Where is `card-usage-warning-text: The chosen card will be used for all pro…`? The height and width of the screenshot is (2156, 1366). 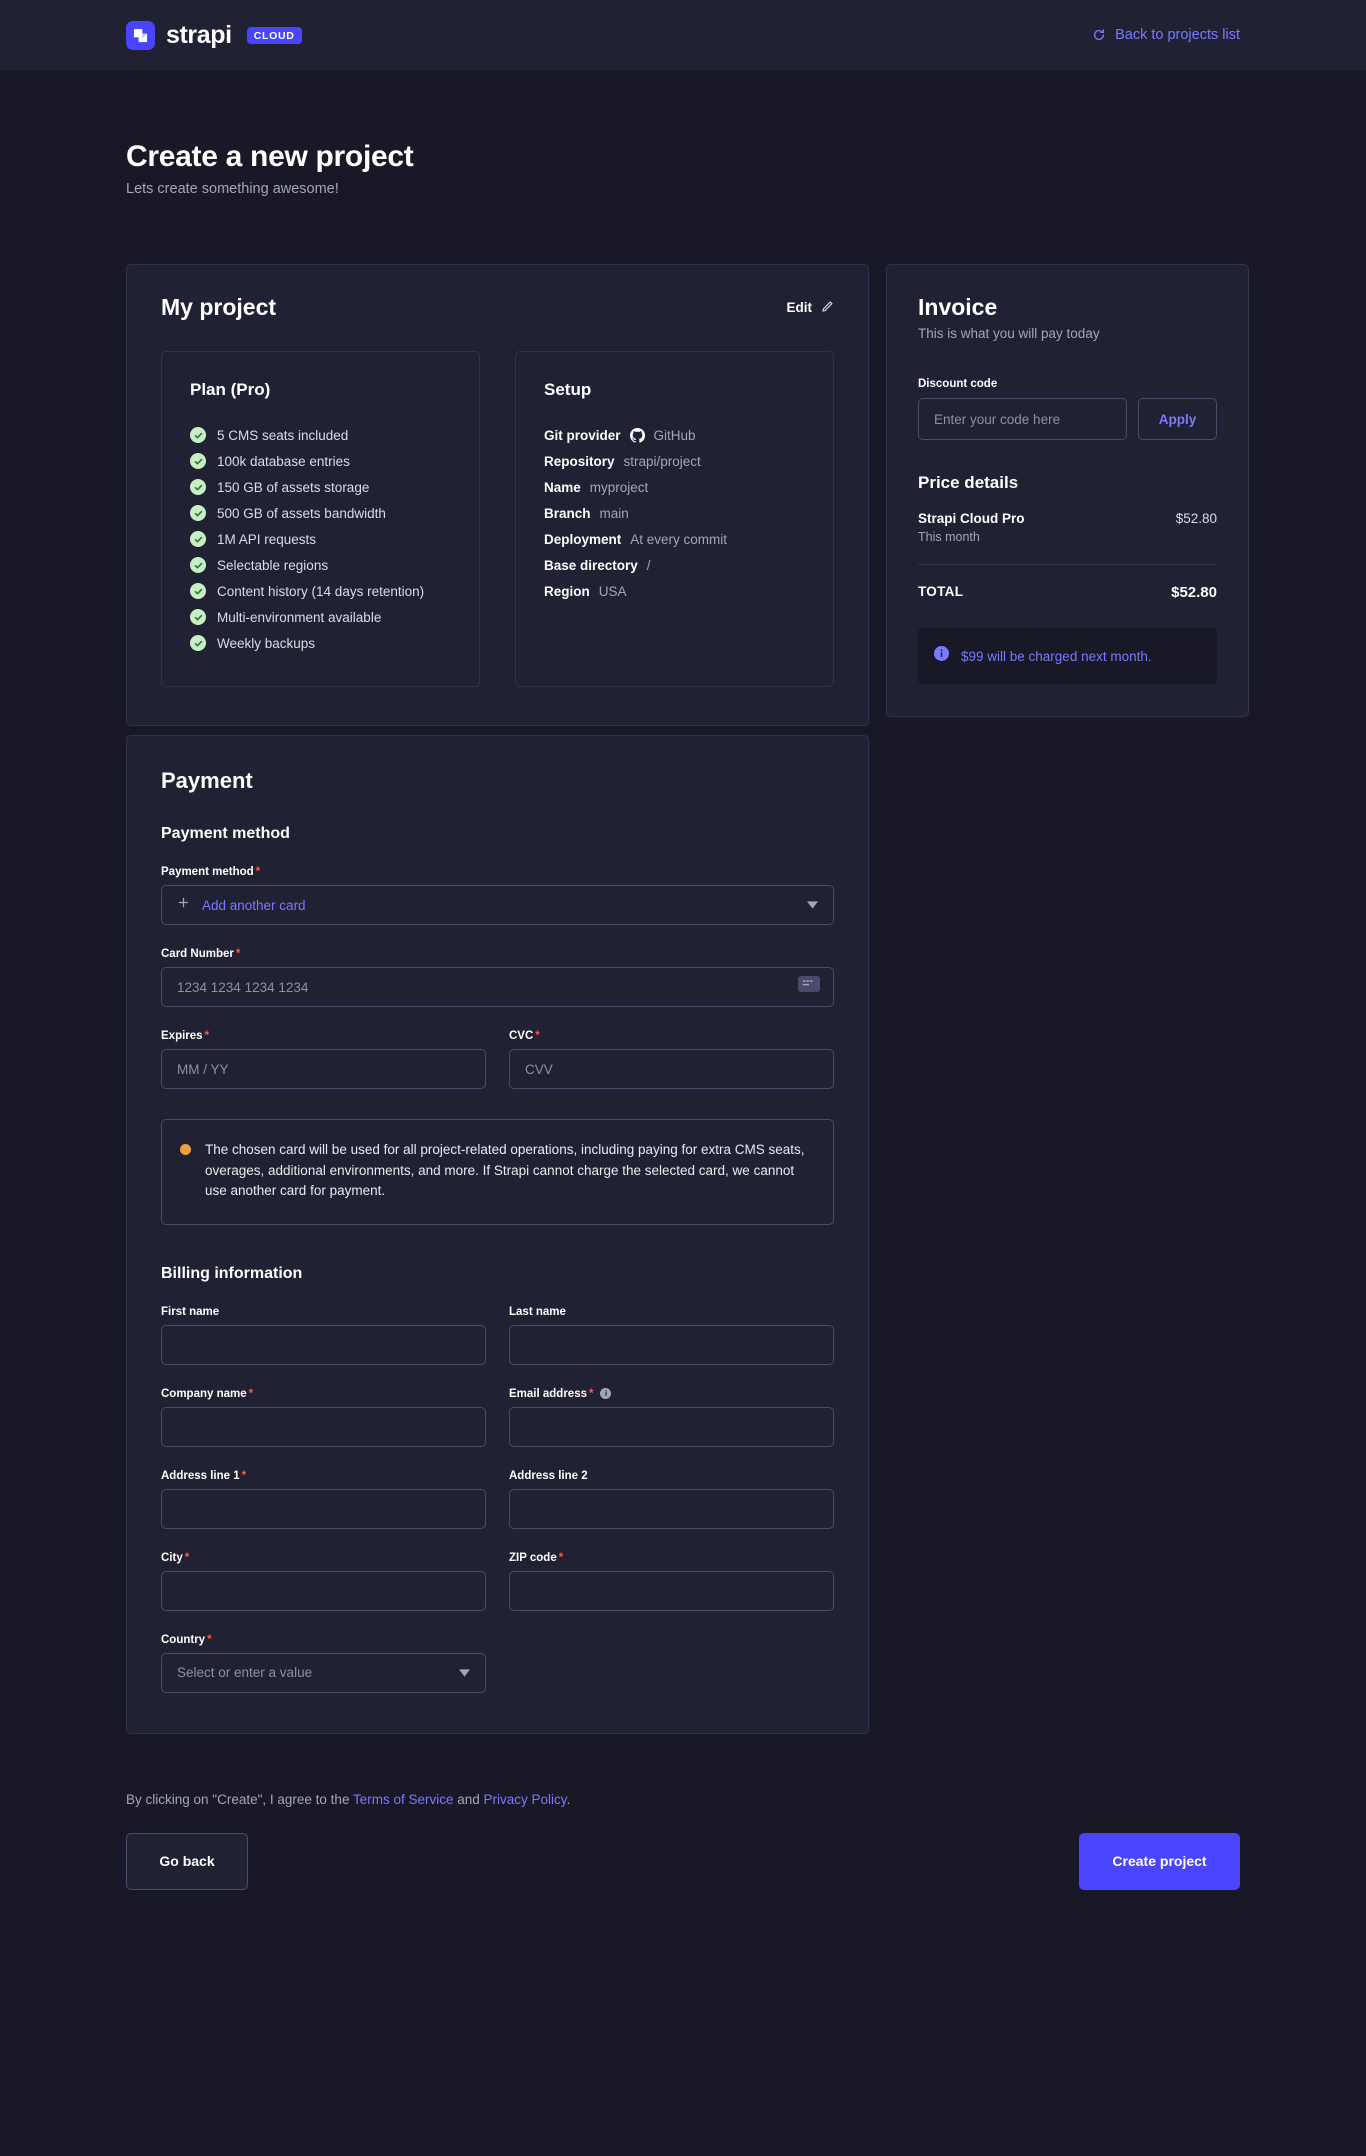 card-usage-warning-text: The chosen card will be used for all pro… is located at coordinates (505, 1170).